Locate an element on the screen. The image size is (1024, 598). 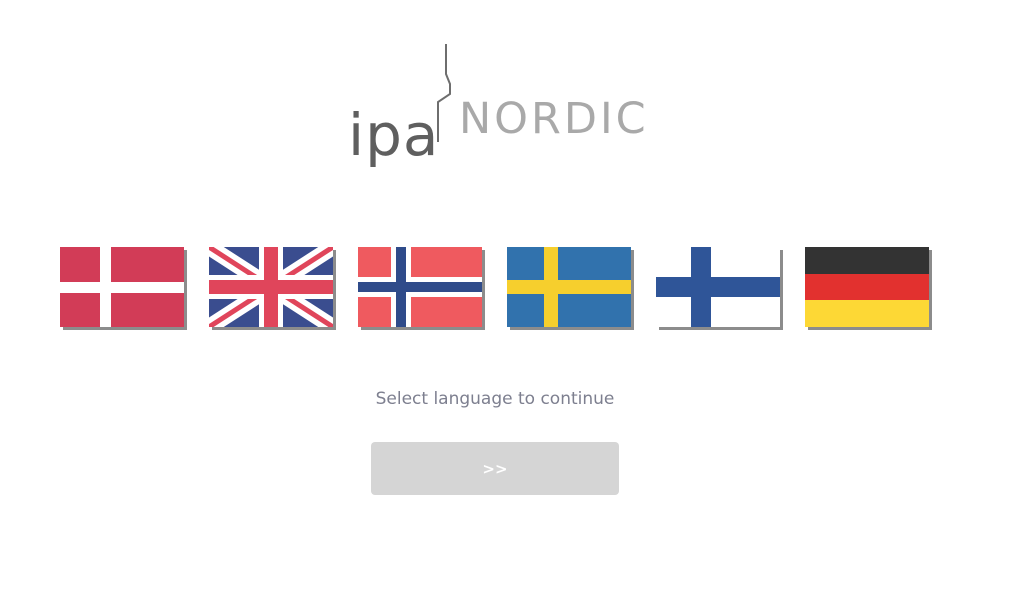
select-language-prompt: Select language to continue is located at coordinates (495, 399).